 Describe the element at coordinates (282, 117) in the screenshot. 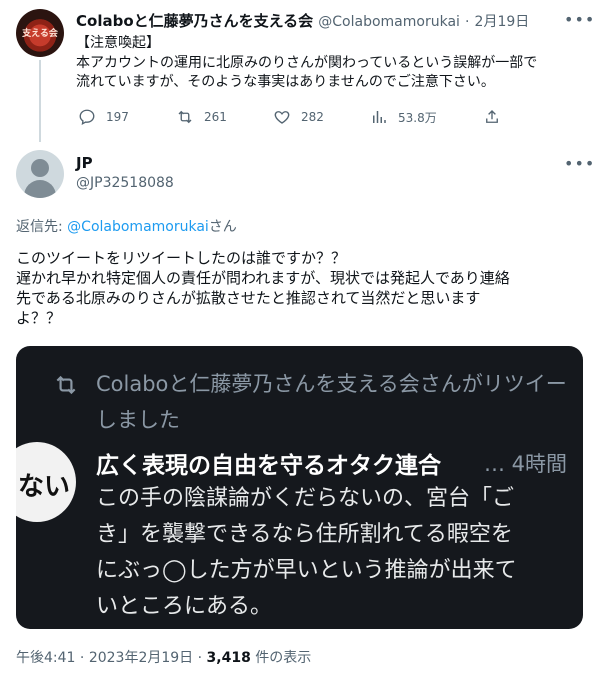

I see `heart-icon` at that location.